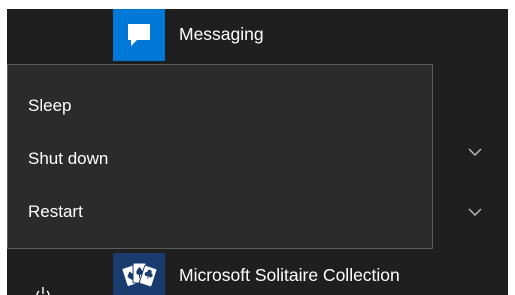 The width and height of the screenshot is (515, 295). What do you see at coordinates (221, 34) in the screenshot?
I see `app-label-messaging: Messaging` at bounding box center [221, 34].